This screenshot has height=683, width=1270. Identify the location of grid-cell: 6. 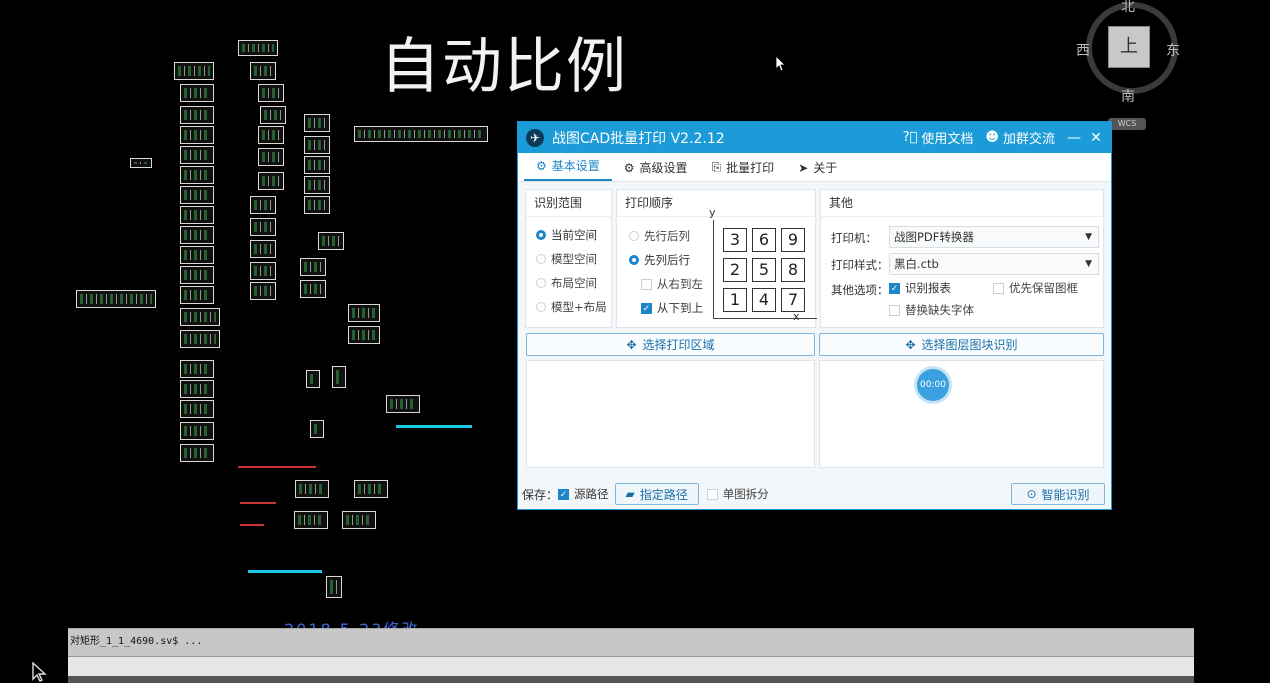
(764, 240).